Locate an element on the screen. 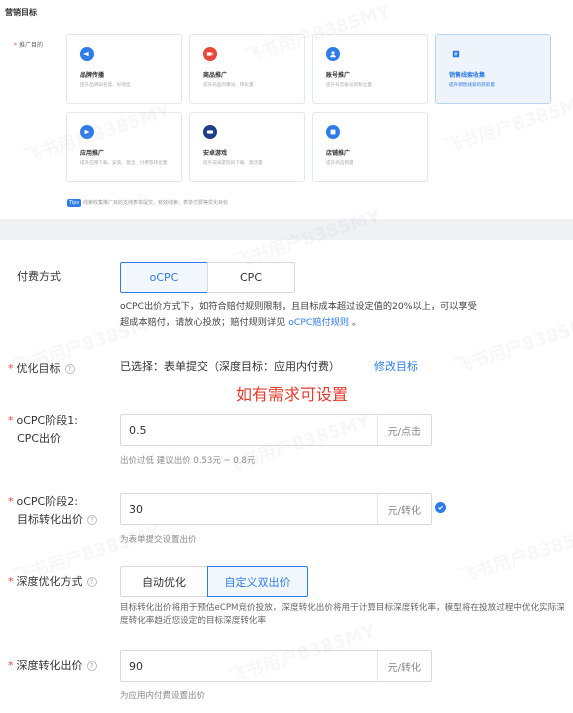 The image size is (573, 713). stage2-label-line1: * oCPC阶段2: is located at coordinates (43, 501).